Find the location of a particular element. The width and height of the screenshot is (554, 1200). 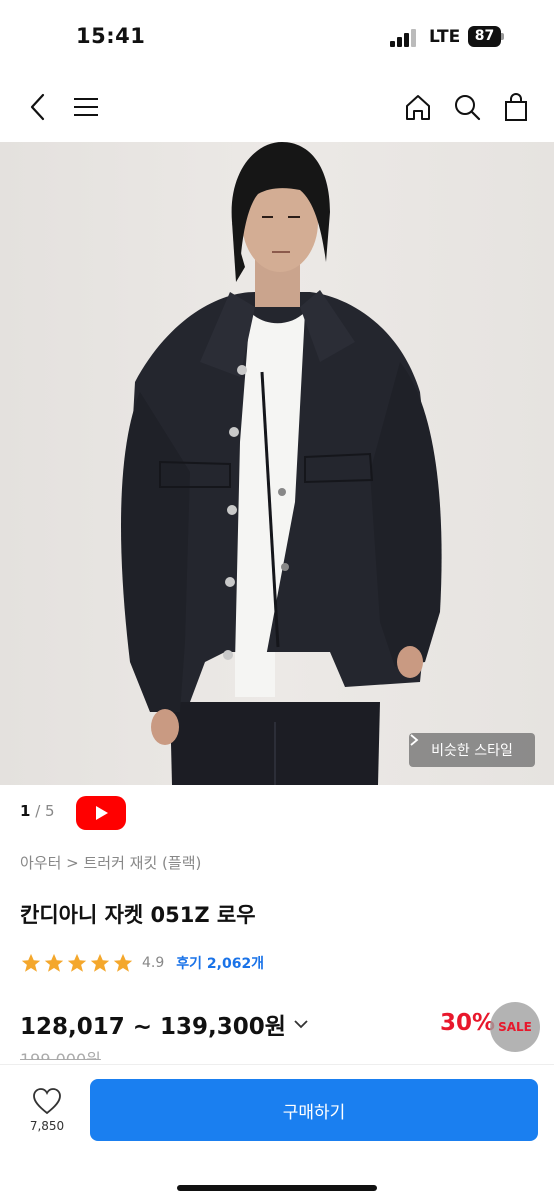

rating-stars is located at coordinates (77, 963).